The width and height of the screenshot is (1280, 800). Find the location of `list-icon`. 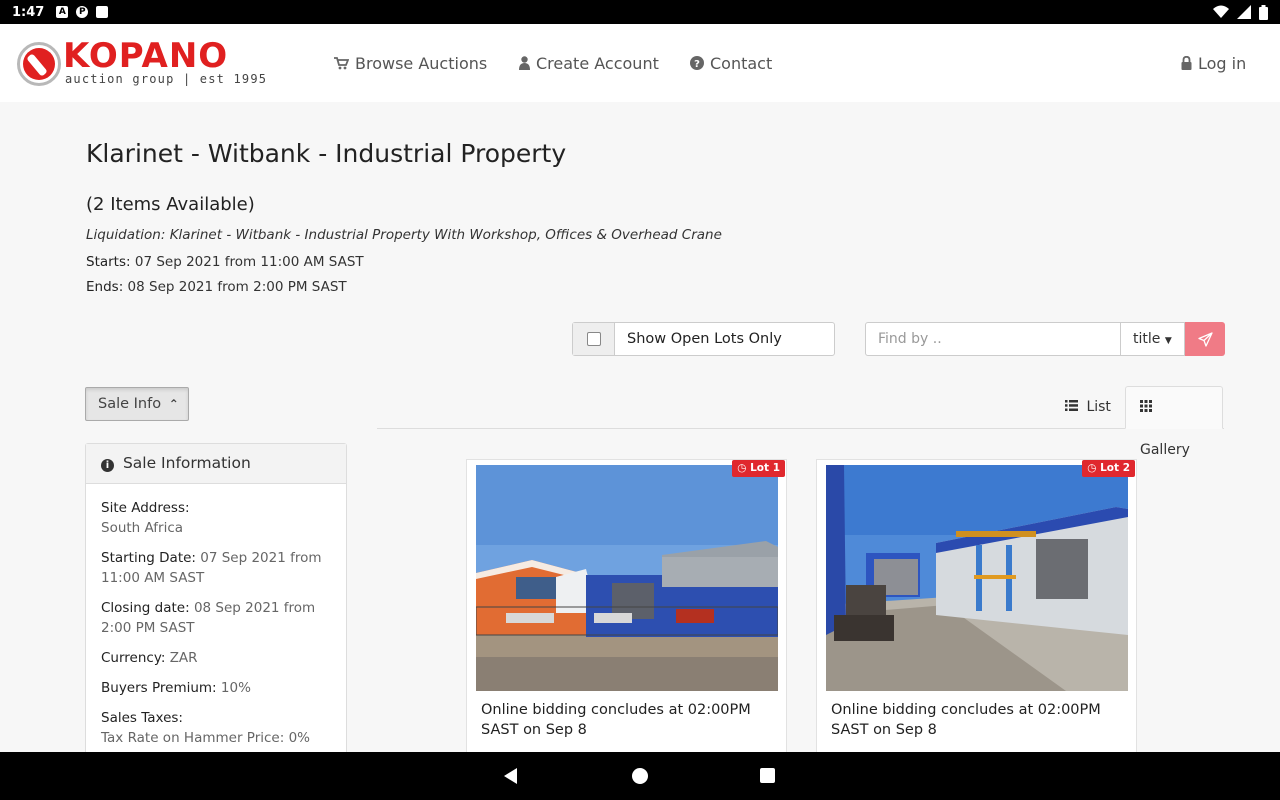

list-icon is located at coordinates (1071, 405).